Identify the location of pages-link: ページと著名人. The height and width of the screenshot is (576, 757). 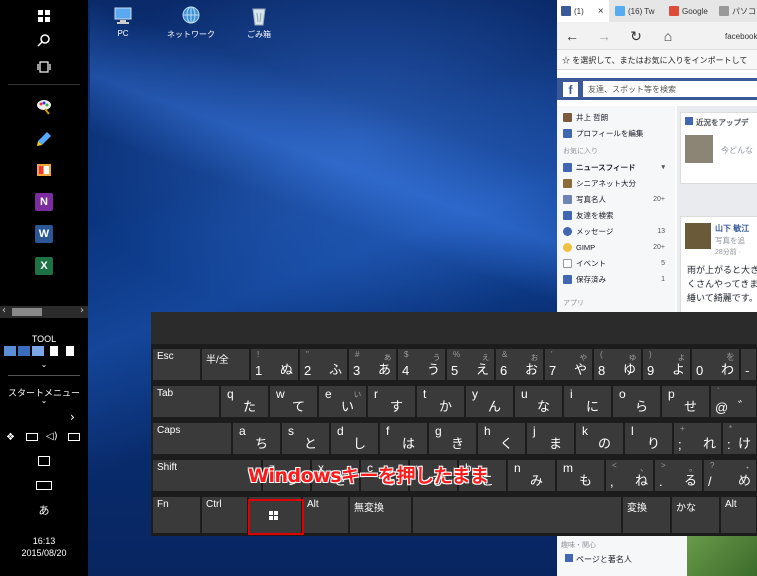
(598, 559).